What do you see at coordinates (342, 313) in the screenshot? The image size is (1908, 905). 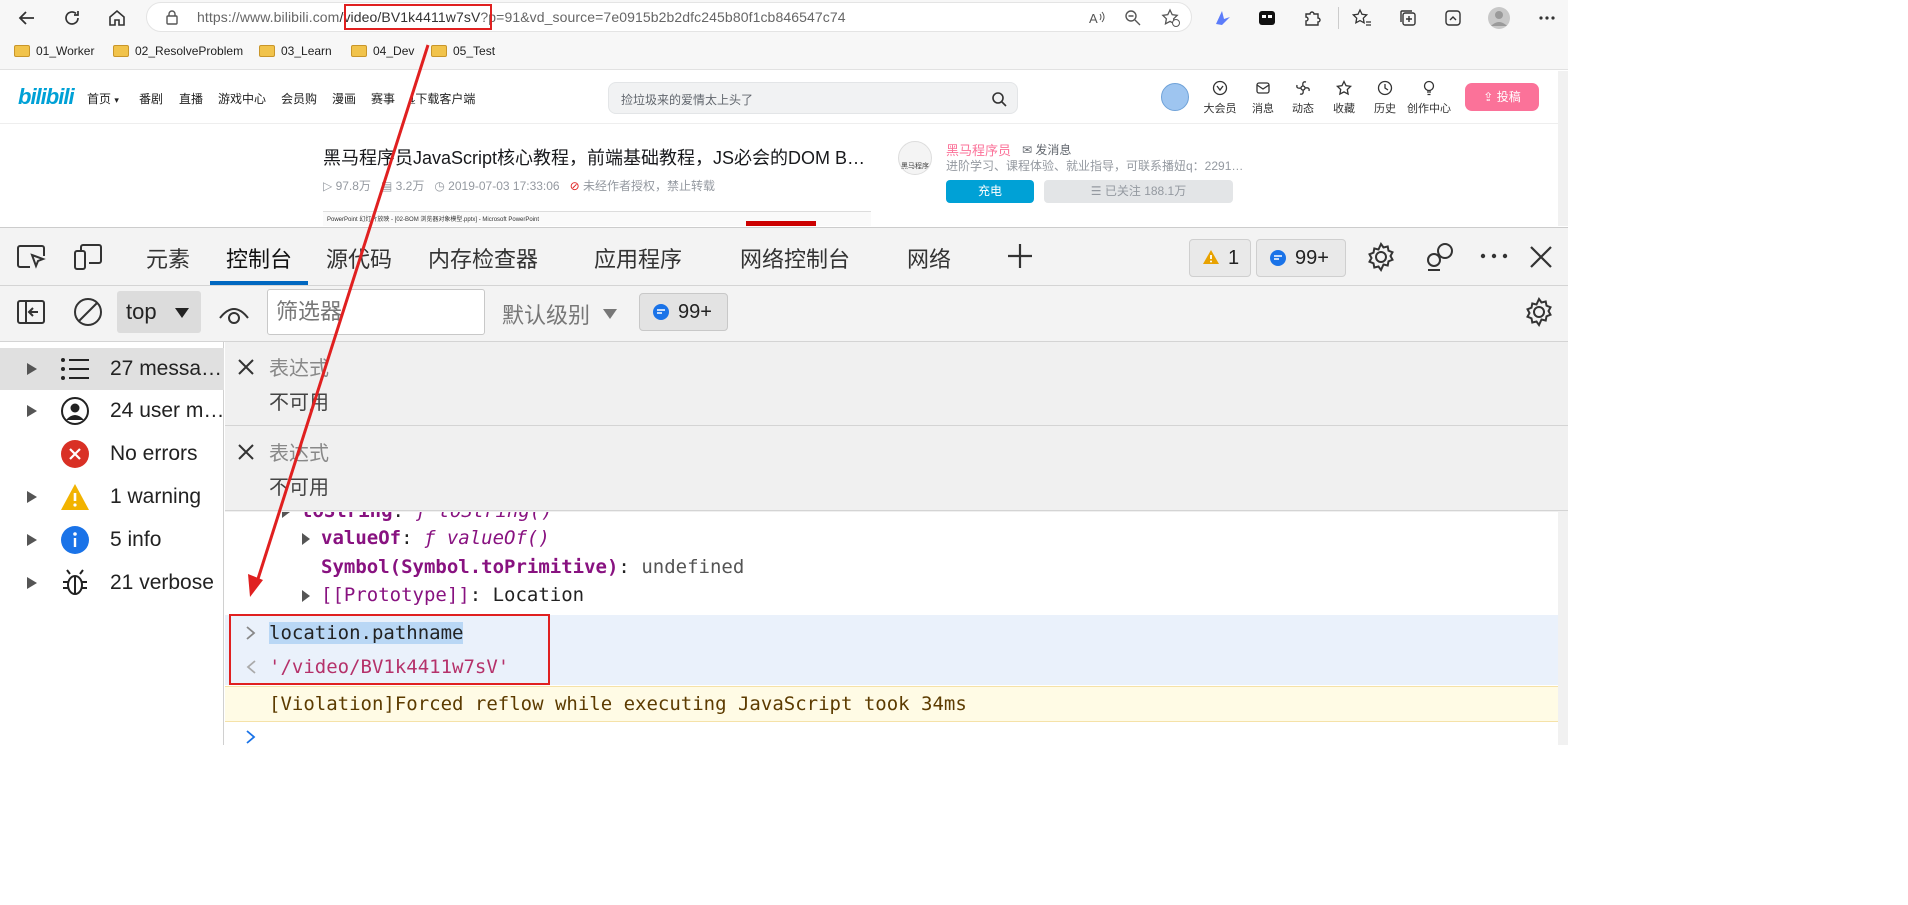 I see `arrow-shaft` at bounding box center [342, 313].